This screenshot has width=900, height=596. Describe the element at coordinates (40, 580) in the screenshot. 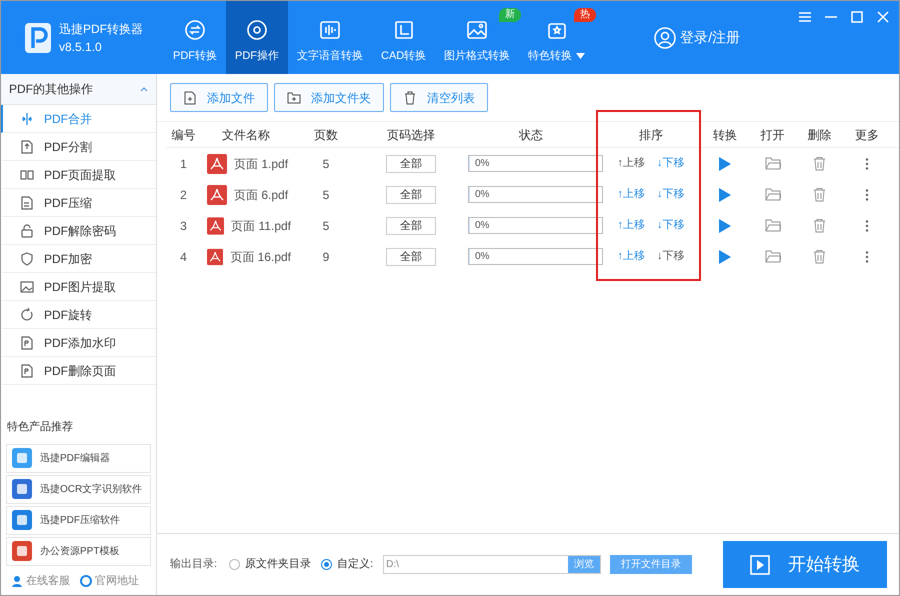

I see `footer-link: 在线客服` at that location.